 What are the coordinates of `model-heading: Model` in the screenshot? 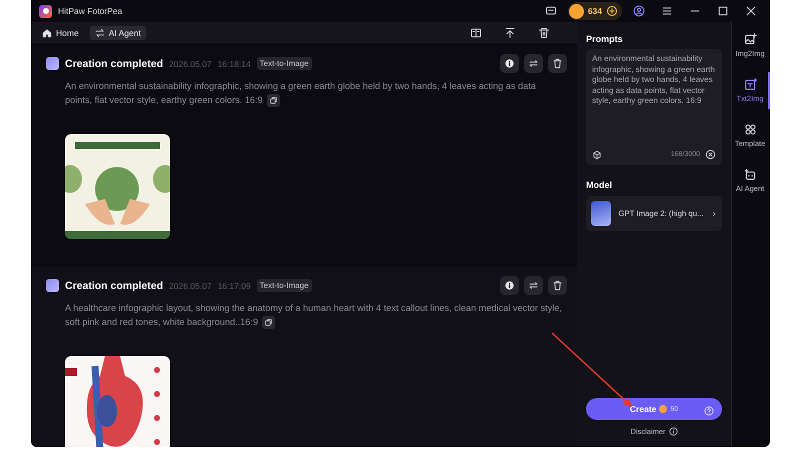 It's located at (600, 185).